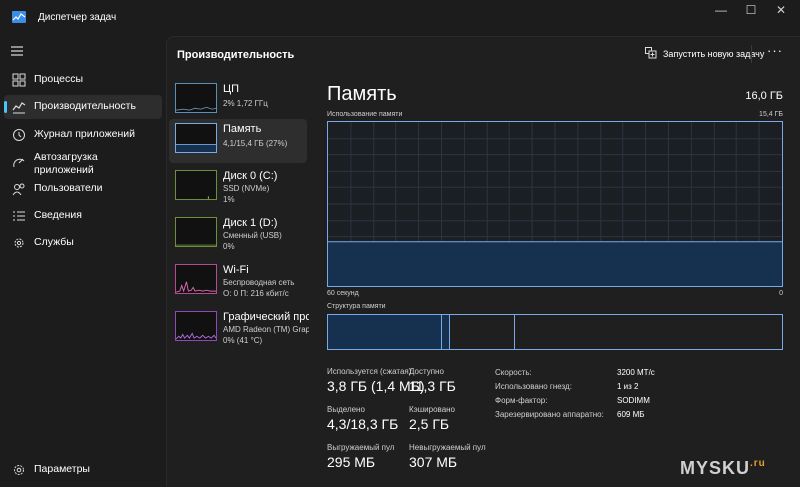  I want to click on memory-usage-max: 15,4 ГБ, so click(771, 114).